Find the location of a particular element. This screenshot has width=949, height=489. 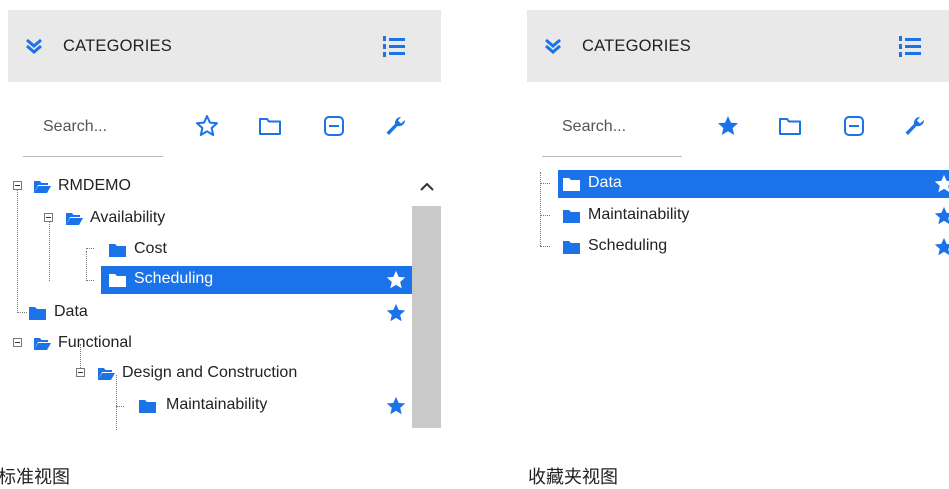

tree-label: RMDEMO is located at coordinates (94, 185).